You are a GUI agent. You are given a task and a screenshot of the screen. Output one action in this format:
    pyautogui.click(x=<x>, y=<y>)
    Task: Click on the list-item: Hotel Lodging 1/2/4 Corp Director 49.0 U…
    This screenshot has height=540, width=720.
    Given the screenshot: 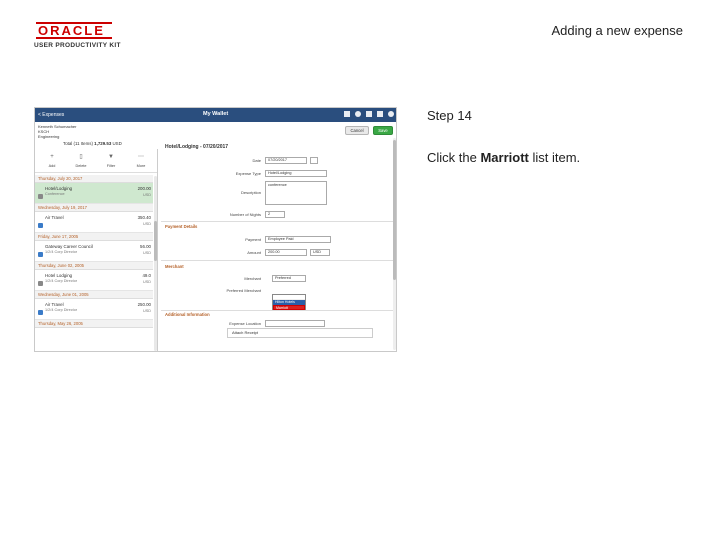 What is the action you would take?
    pyautogui.click(x=94, y=280)
    